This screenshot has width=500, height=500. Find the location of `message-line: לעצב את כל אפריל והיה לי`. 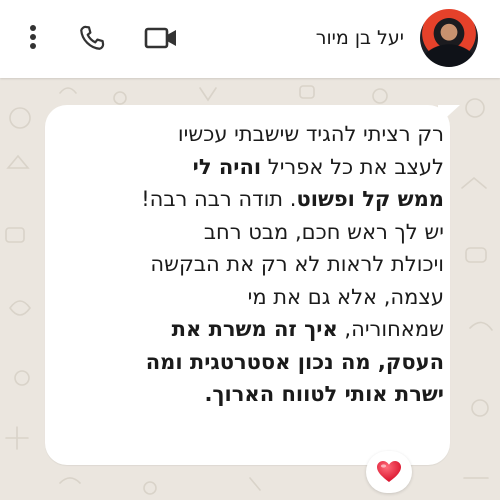

message-line: לעצב את כל אפריל והיה לי is located at coordinates (254, 167).